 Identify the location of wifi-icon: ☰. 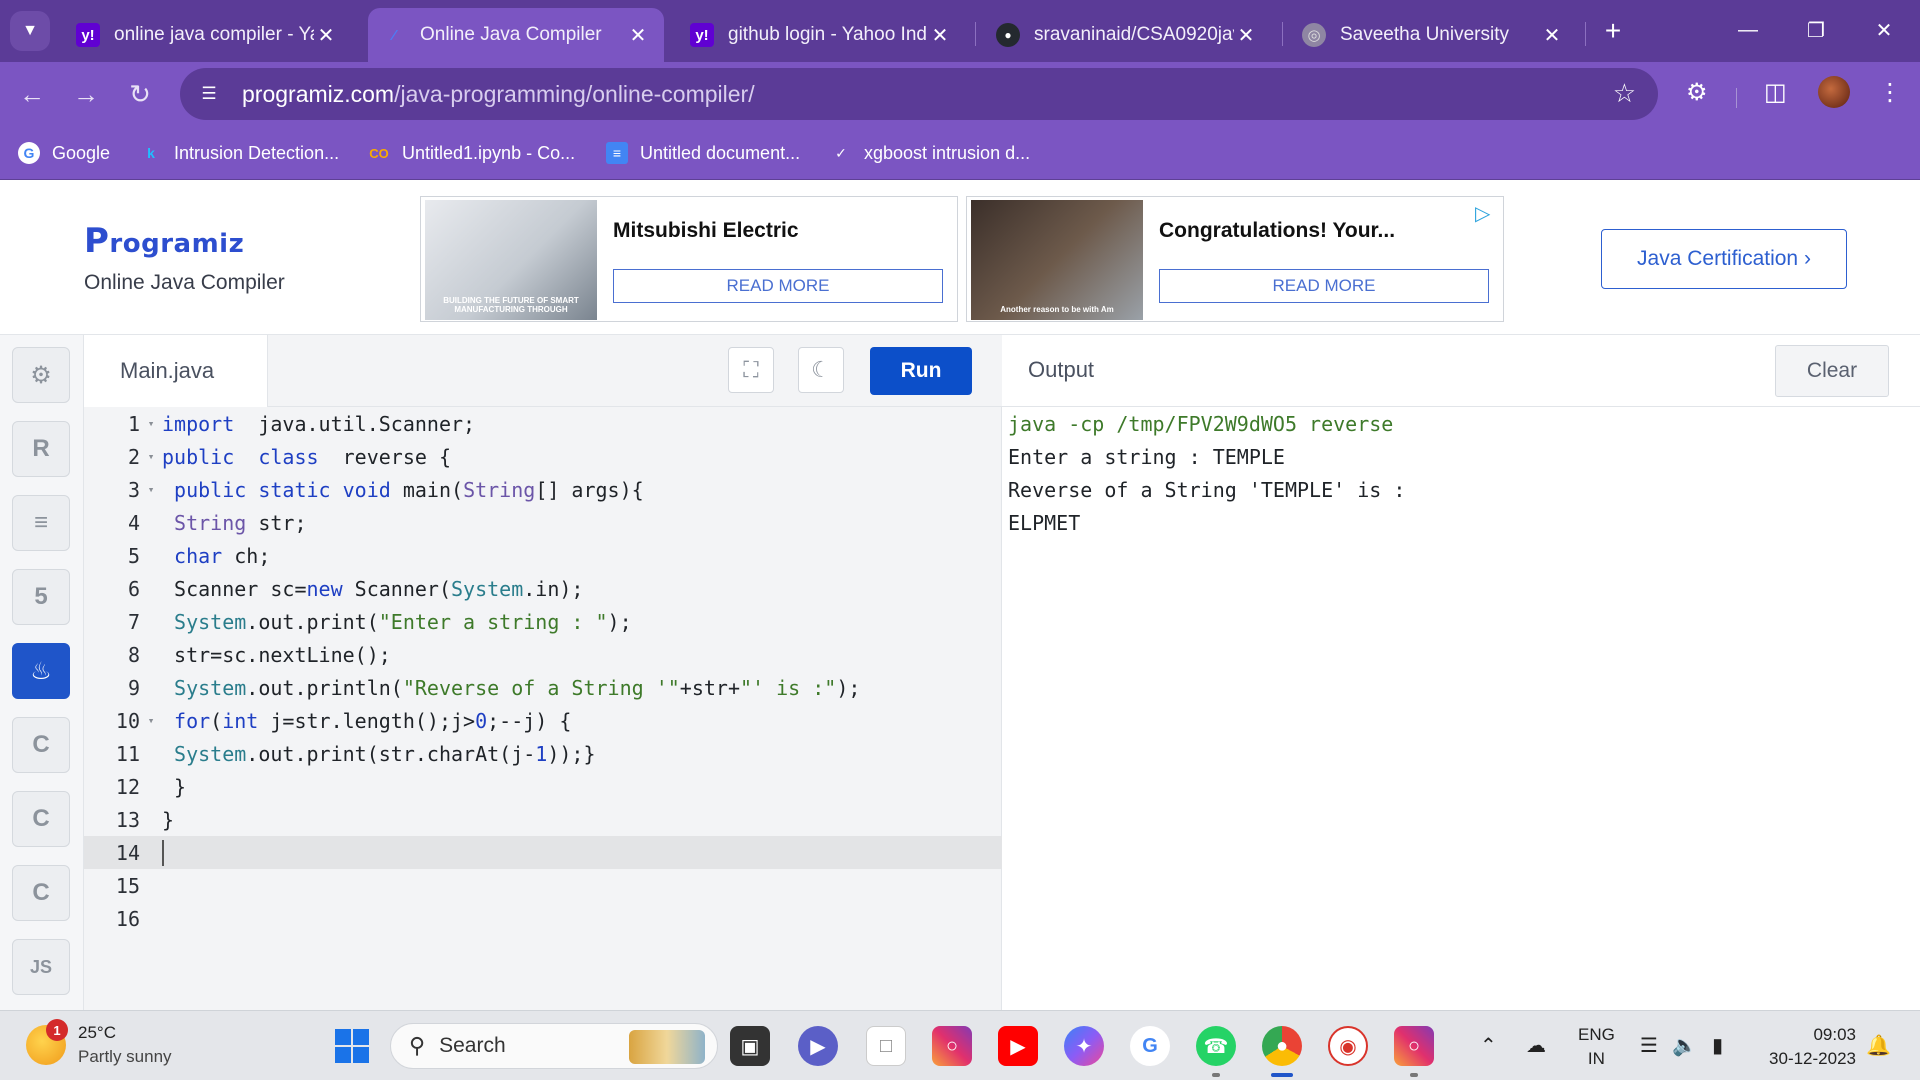
(1649, 1045).